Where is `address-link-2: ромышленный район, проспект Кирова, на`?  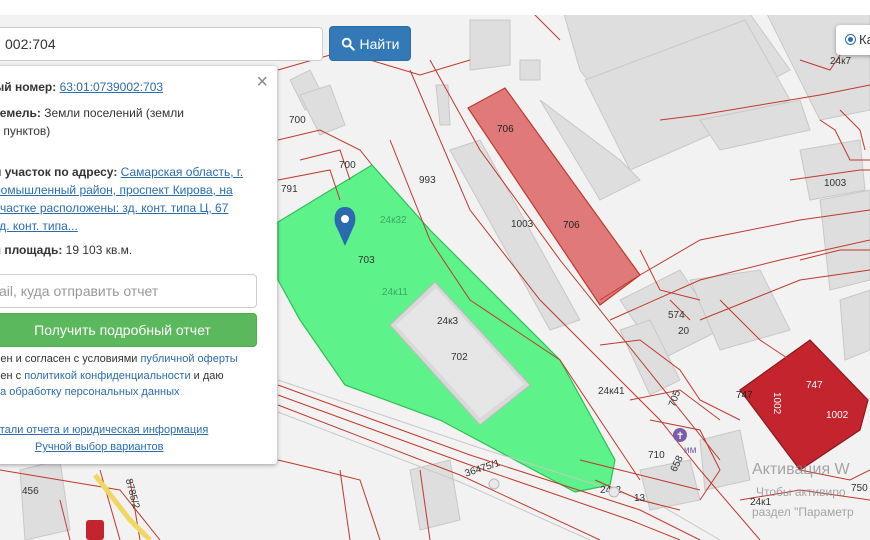 address-link-2: ромышленный район, проспект Кирова, на is located at coordinates (116, 190).